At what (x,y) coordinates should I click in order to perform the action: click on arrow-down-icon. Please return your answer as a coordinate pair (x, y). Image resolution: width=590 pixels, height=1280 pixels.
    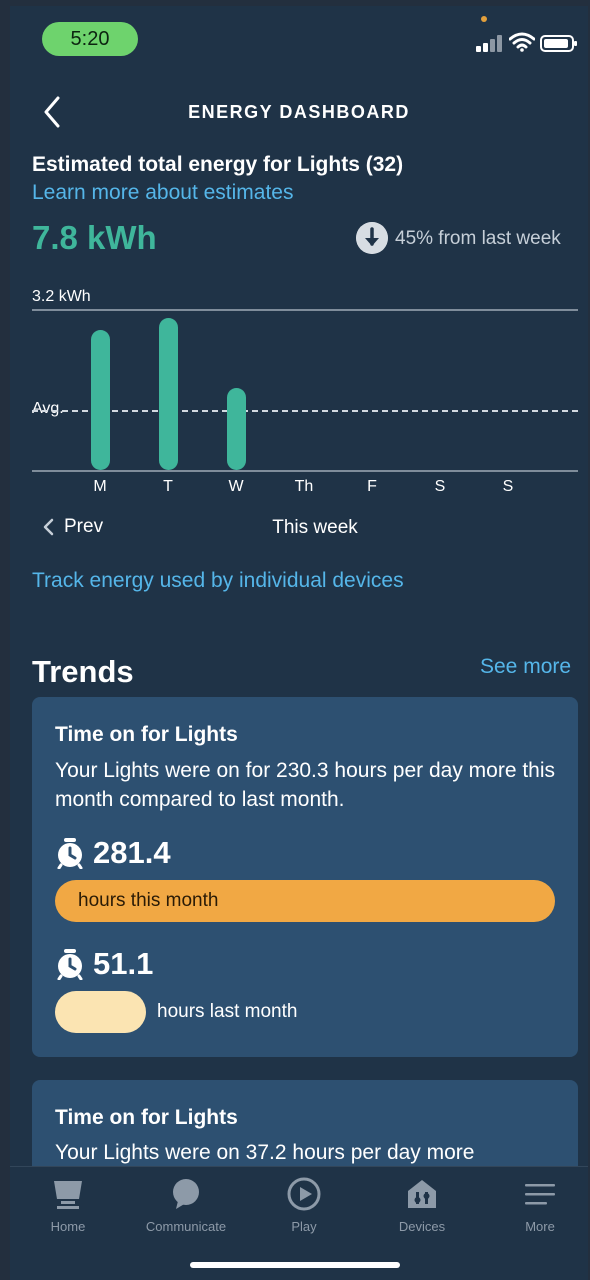
    Looking at the image, I should click on (372, 238).